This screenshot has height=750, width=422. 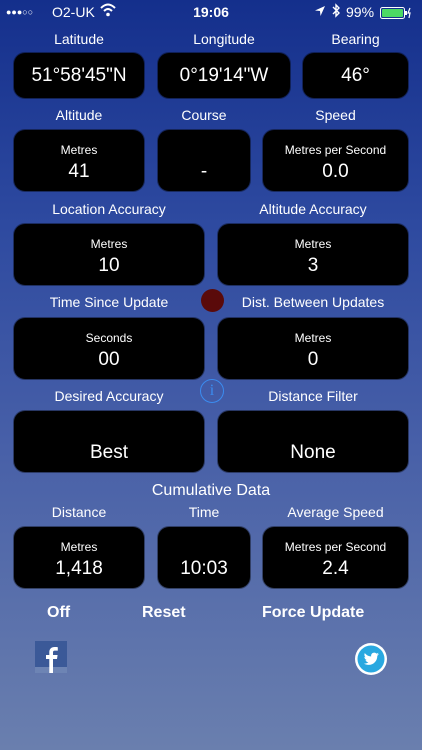 What do you see at coordinates (79, 512) in the screenshot?
I see `distance-label: Distance` at bounding box center [79, 512].